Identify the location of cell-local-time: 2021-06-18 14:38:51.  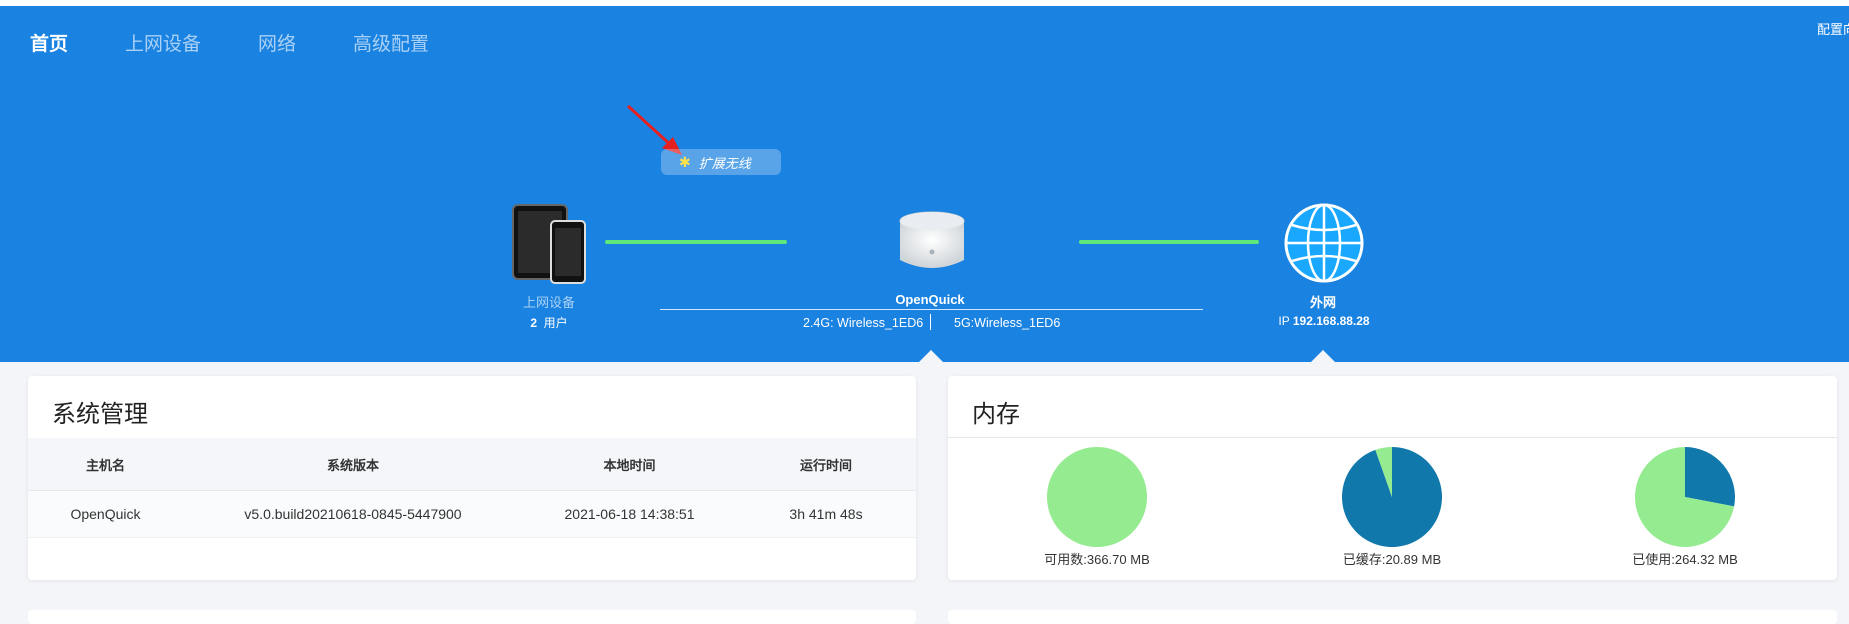
(629, 514).